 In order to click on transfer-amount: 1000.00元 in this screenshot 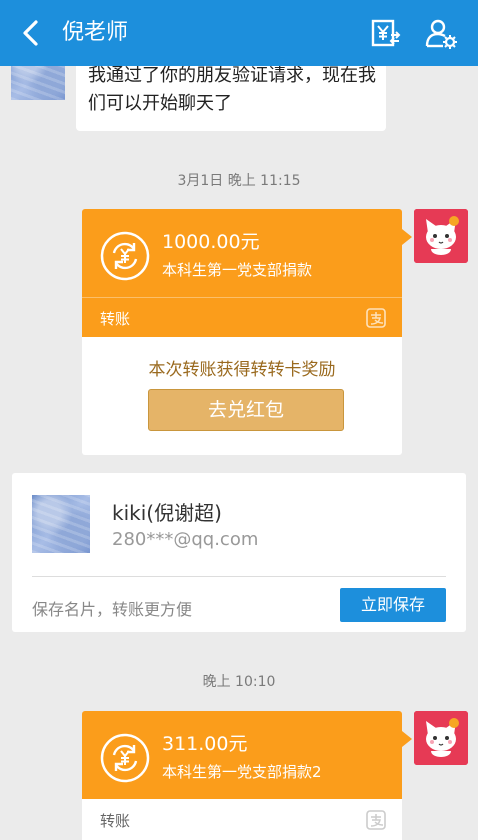, I will do `click(211, 242)`.